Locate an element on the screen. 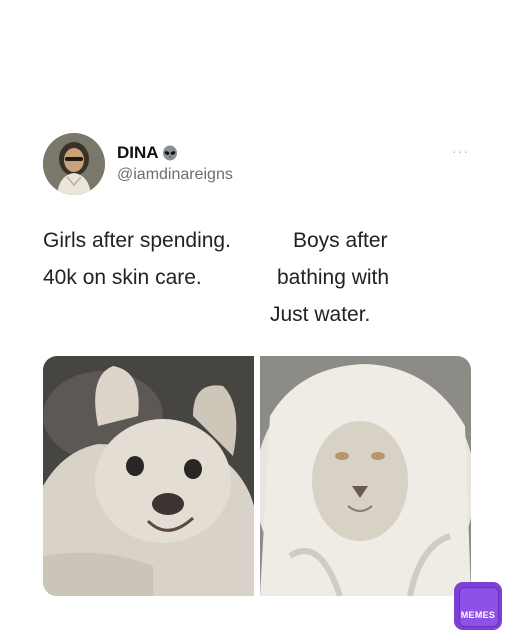  memes-logo-icon is located at coordinates (479, 607).